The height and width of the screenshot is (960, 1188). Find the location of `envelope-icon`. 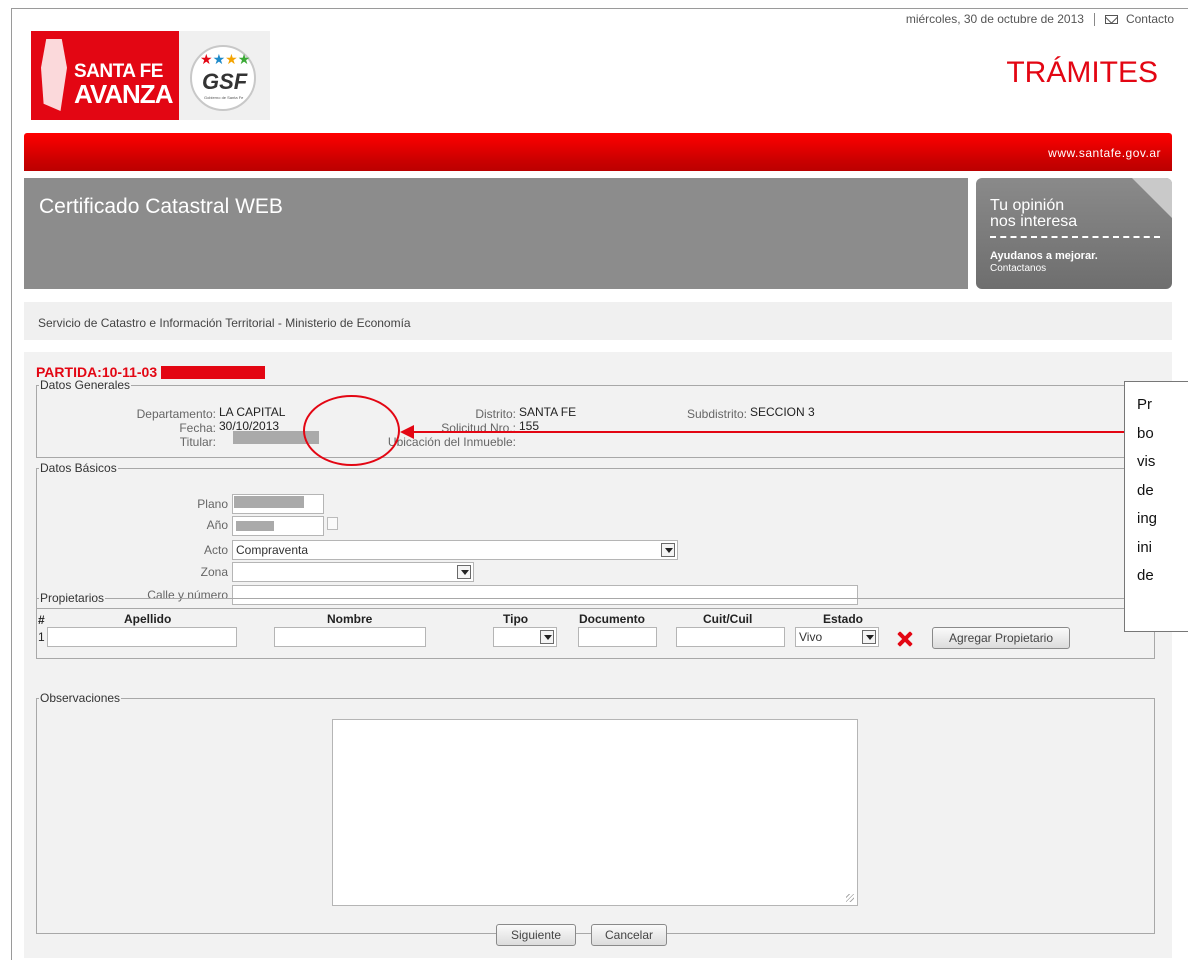

envelope-icon is located at coordinates (1111, 19).